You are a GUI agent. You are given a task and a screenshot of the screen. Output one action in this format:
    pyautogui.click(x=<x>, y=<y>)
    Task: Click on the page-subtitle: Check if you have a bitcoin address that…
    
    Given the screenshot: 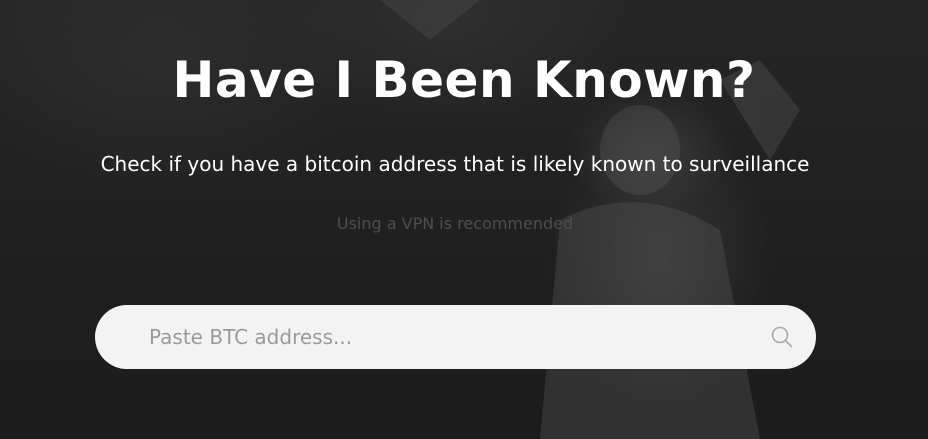 What is the action you would take?
    pyautogui.click(x=455, y=164)
    